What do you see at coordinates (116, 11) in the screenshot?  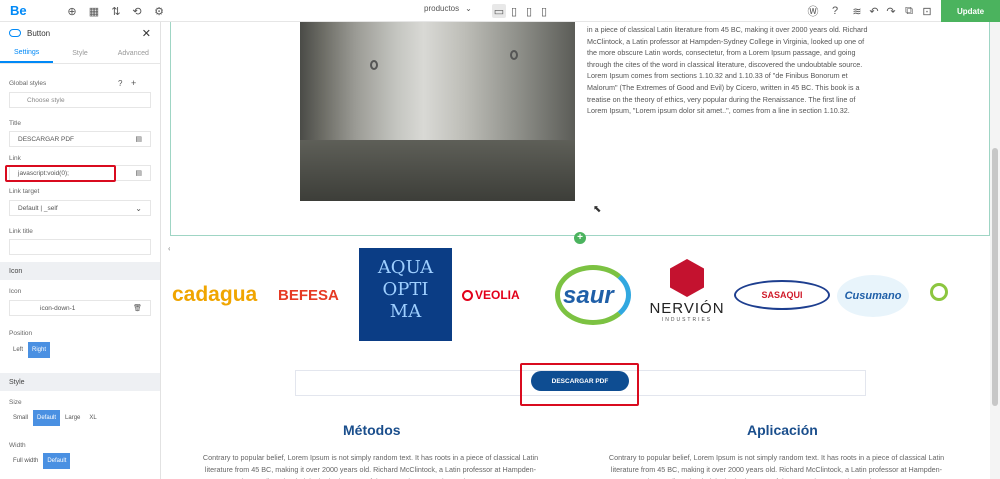 I see `sort-icon: ⇅` at bounding box center [116, 11].